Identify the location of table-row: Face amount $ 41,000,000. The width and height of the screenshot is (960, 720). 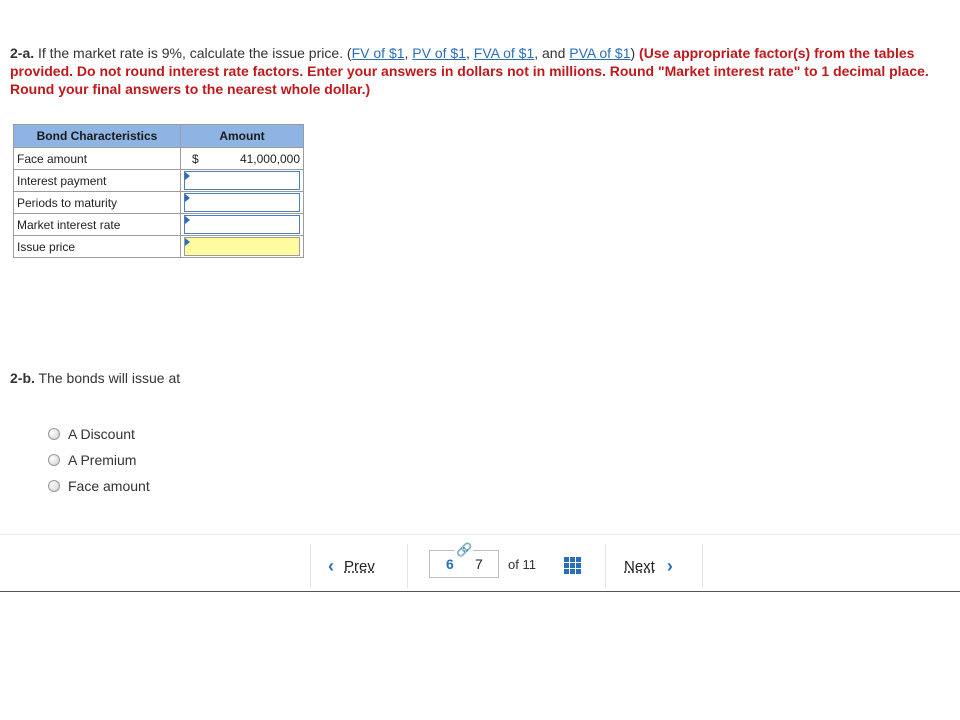
(158, 158).